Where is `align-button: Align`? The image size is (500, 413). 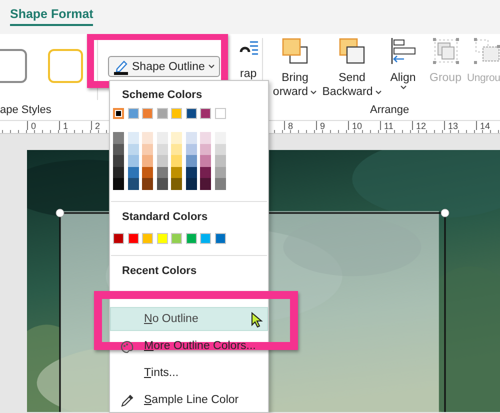 align-button: Align is located at coordinates (403, 67).